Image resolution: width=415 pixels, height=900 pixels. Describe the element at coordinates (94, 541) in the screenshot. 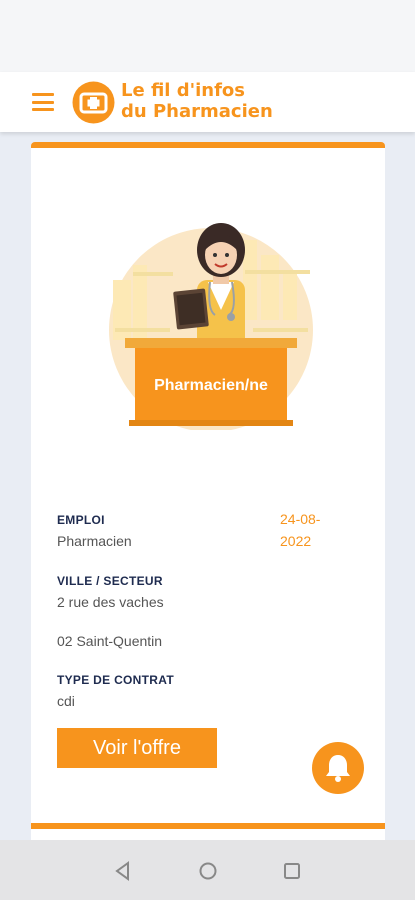

I see `emploi-value: Pharmacien` at that location.